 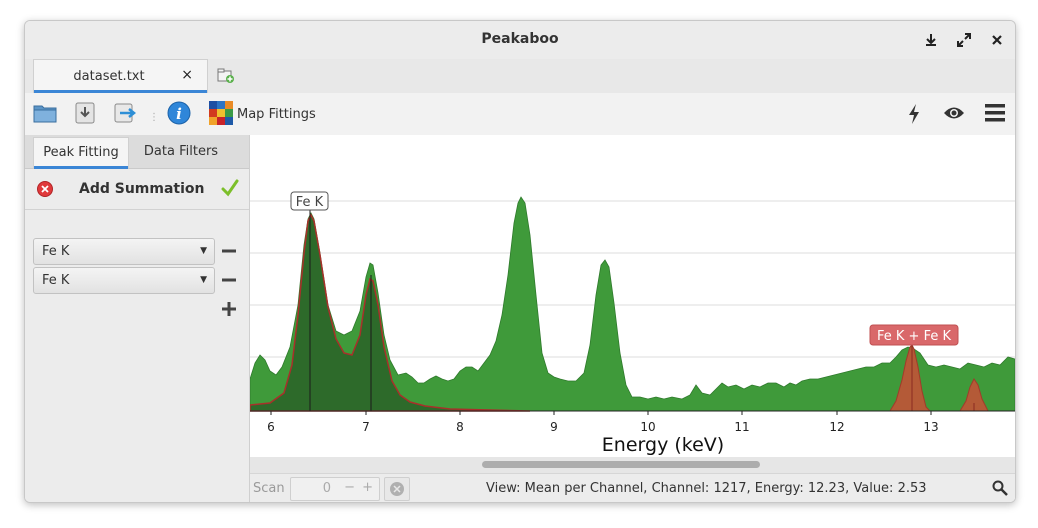 I want to click on title-bar: Peakaboo, so click(x=520, y=40).